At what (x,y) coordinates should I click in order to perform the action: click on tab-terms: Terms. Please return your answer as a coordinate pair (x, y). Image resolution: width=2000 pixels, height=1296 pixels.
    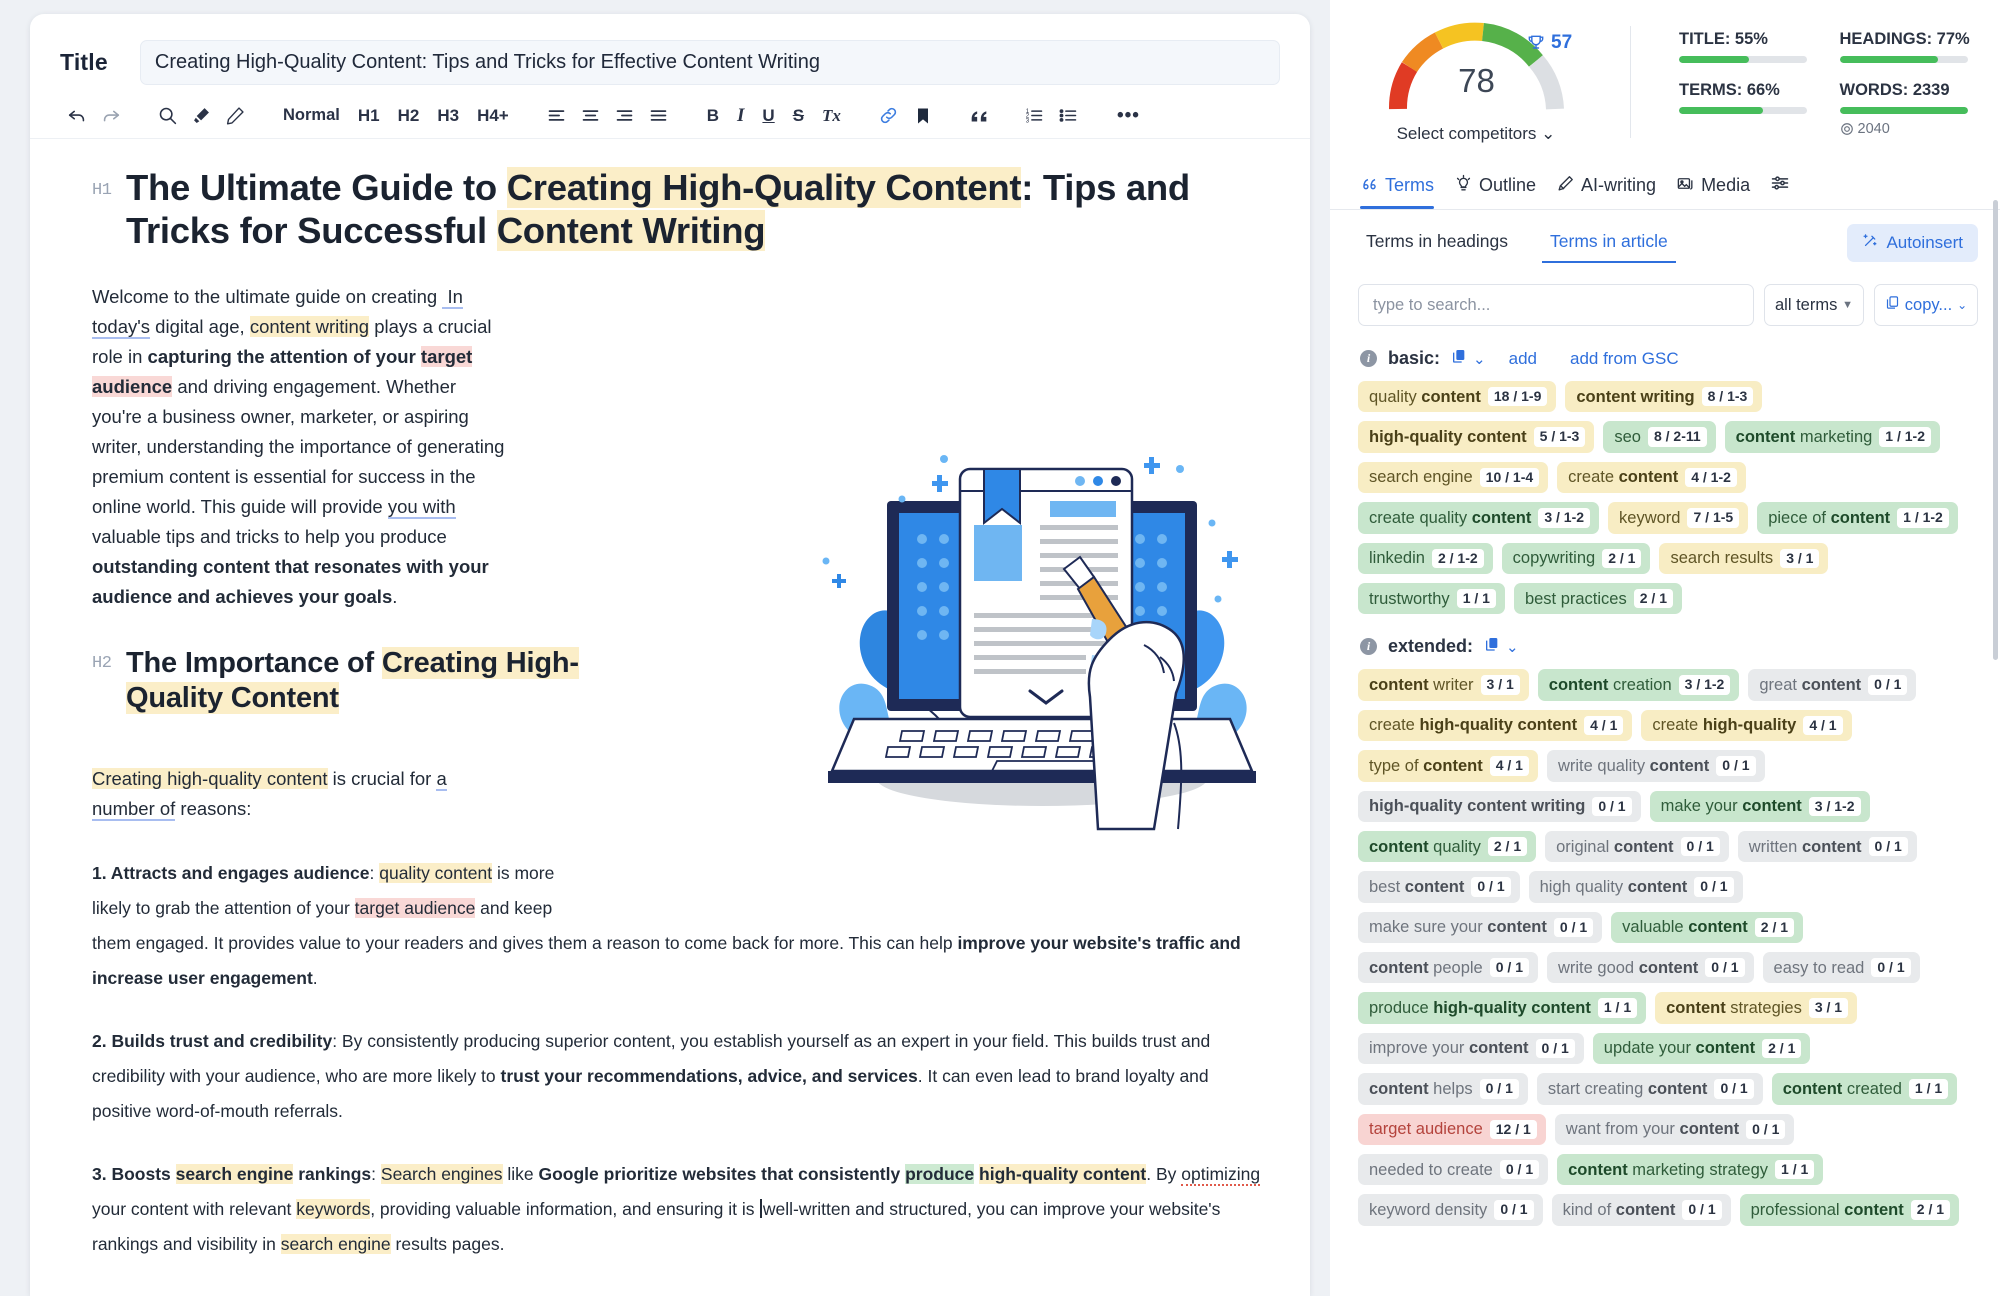
    Looking at the image, I should click on (1397, 191).